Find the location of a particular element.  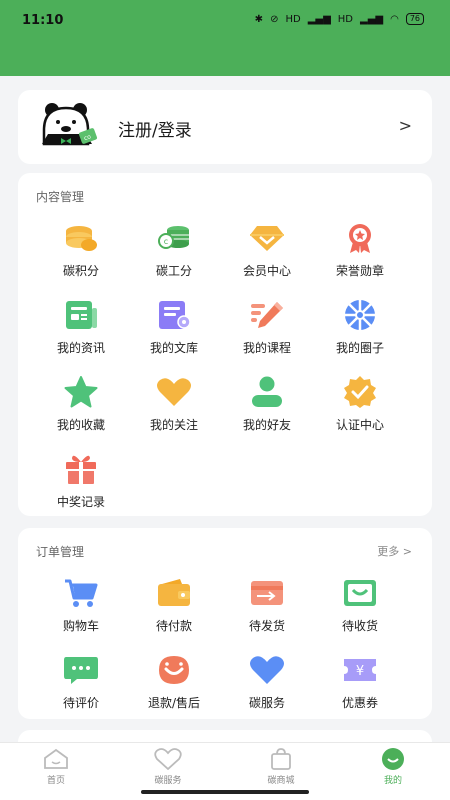

battery-icon: 76 is located at coordinates (414, 19).